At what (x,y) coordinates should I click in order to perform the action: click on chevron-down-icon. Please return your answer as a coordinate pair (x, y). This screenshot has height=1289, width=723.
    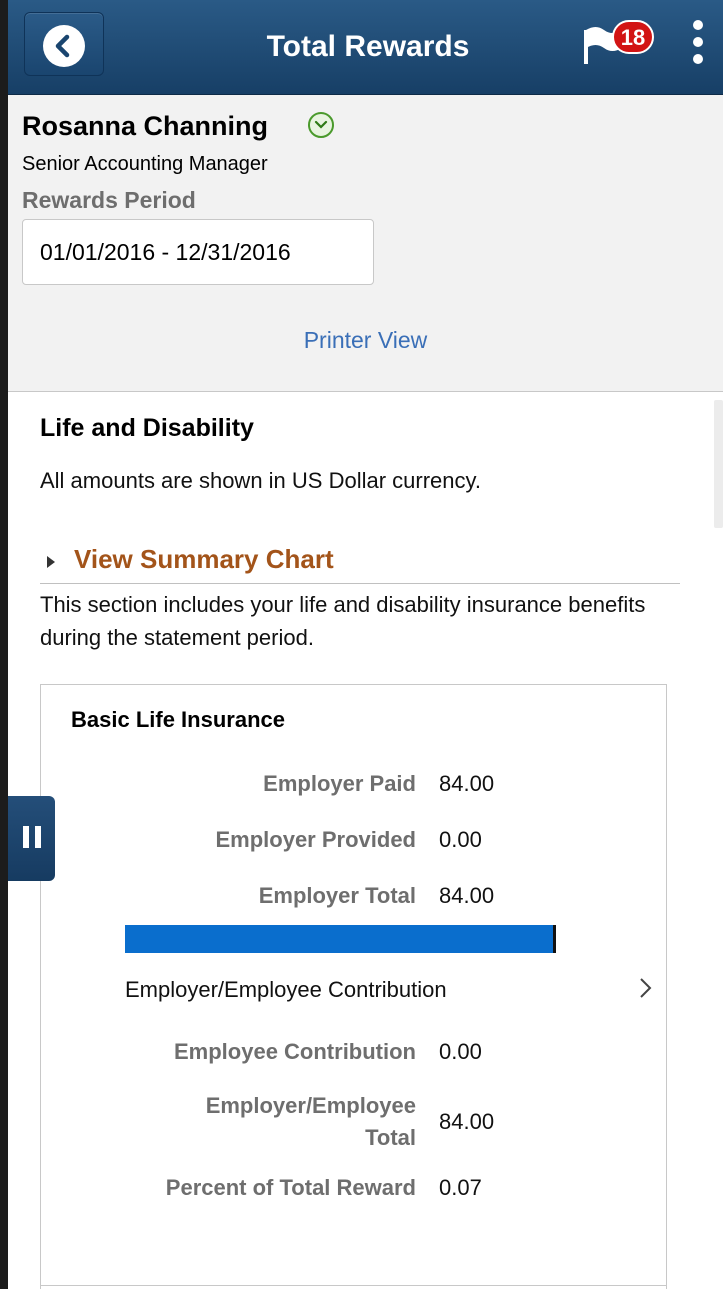
    Looking at the image, I should click on (321, 125).